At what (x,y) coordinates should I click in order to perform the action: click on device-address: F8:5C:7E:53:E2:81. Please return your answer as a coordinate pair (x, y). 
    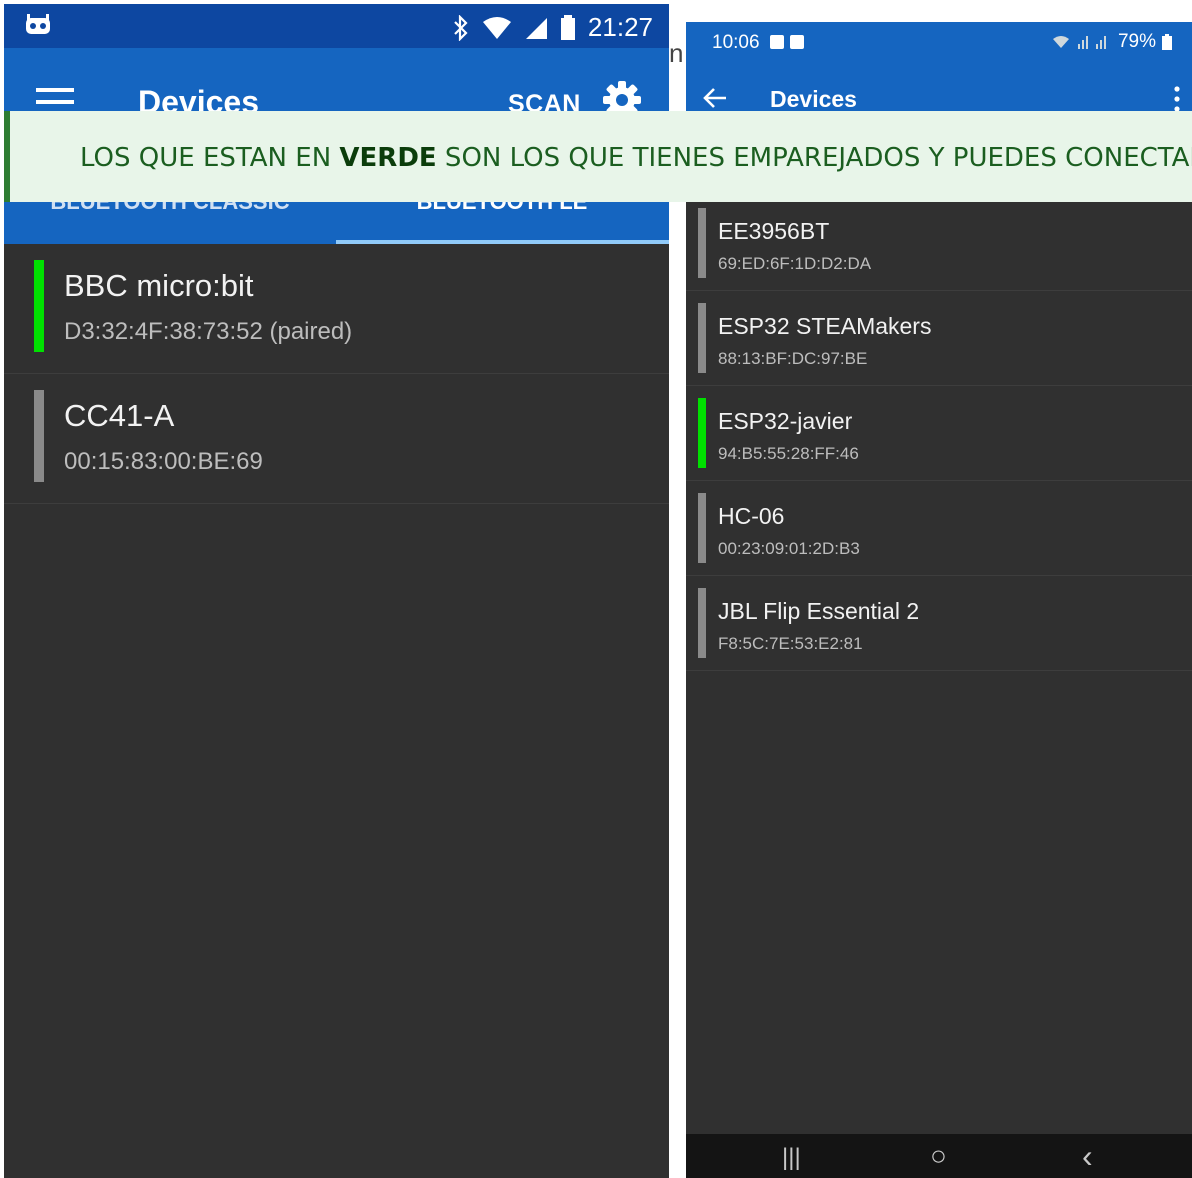
    Looking at the image, I should click on (790, 643).